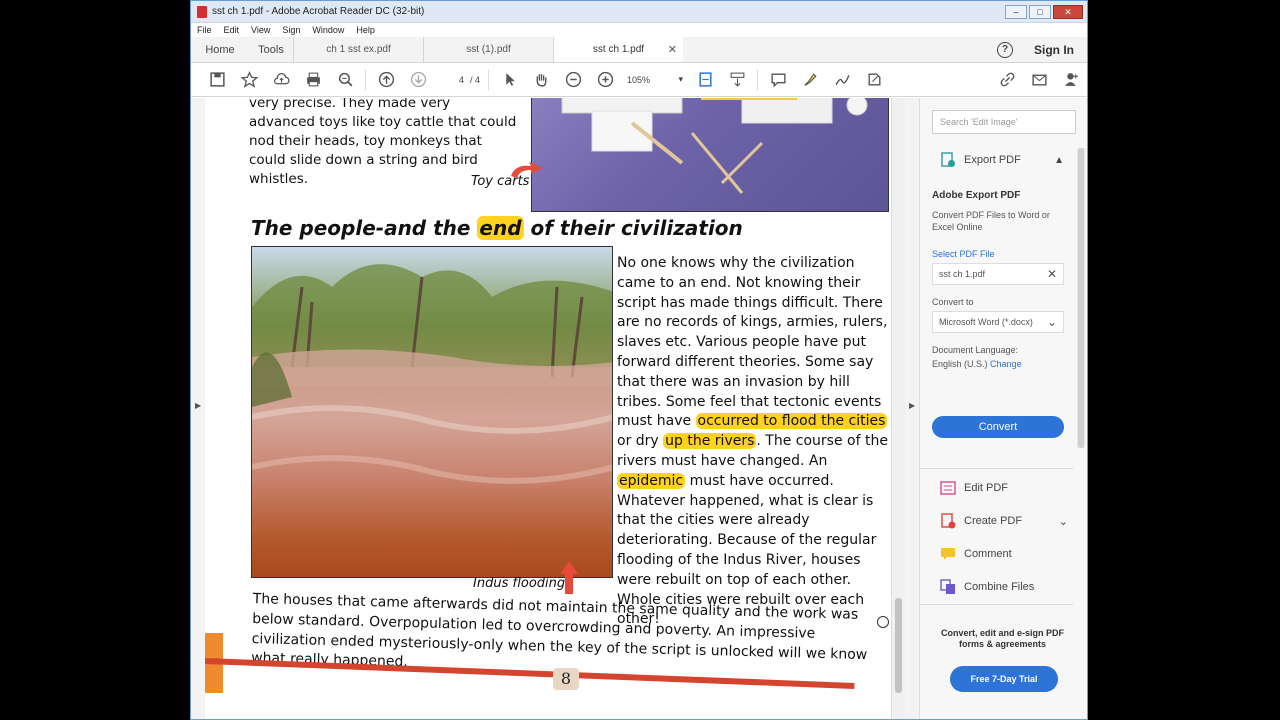 The height and width of the screenshot is (720, 1280). I want to click on highlighter-icon, so click(810, 80).